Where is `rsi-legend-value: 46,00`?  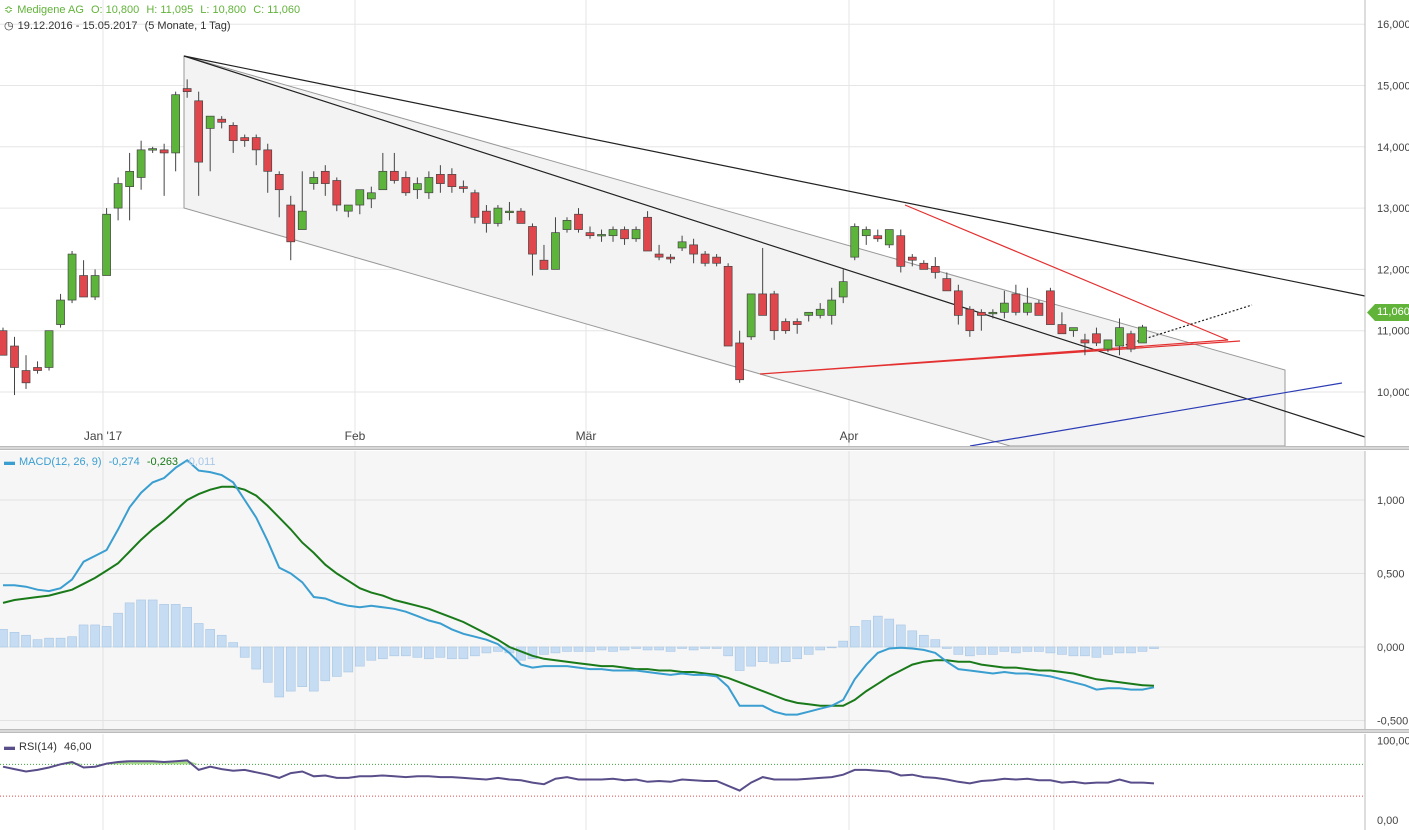 rsi-legend-value: 46,00 is located at coordinates (77, 747).